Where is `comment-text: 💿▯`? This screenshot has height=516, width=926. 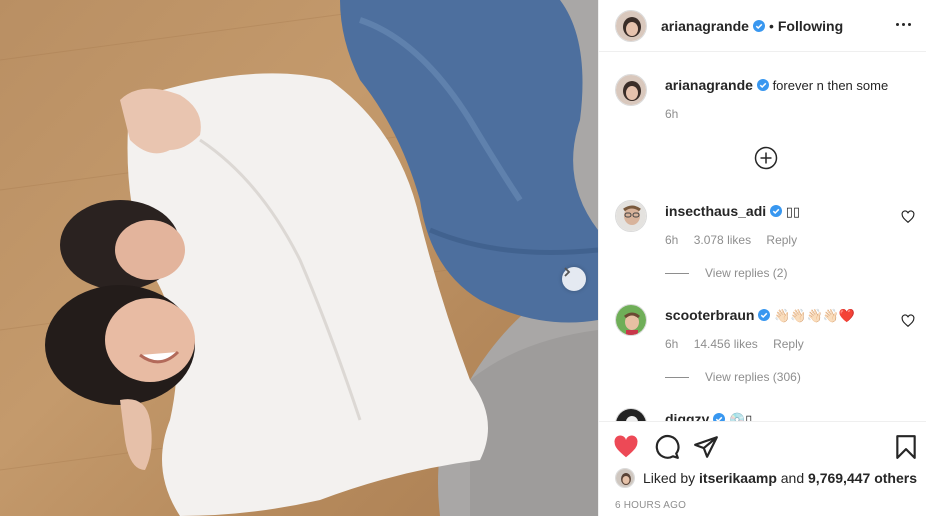
comment-text: 💿▯ is located at coordinates (740, 416).